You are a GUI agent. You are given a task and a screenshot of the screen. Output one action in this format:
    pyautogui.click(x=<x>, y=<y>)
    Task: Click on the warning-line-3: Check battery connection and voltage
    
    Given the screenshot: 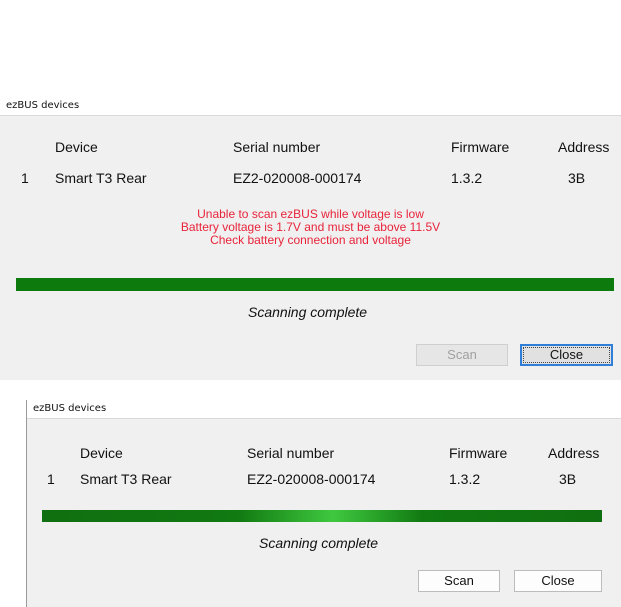 What is the action you would take?
    pyautogui.click(x=310, y=240)
    